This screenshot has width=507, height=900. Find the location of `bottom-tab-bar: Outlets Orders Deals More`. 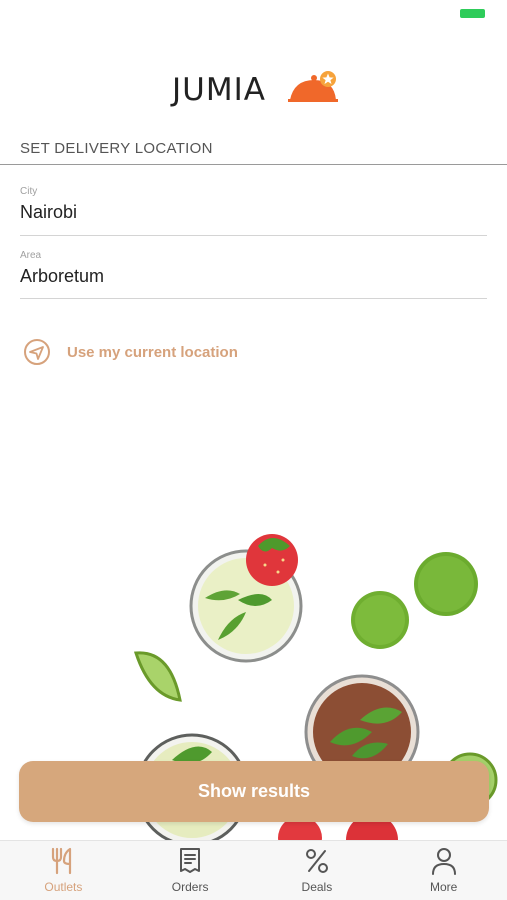

bottom-tab-bar: Outlets Orders Deals More is located at coordinates (253, 870).